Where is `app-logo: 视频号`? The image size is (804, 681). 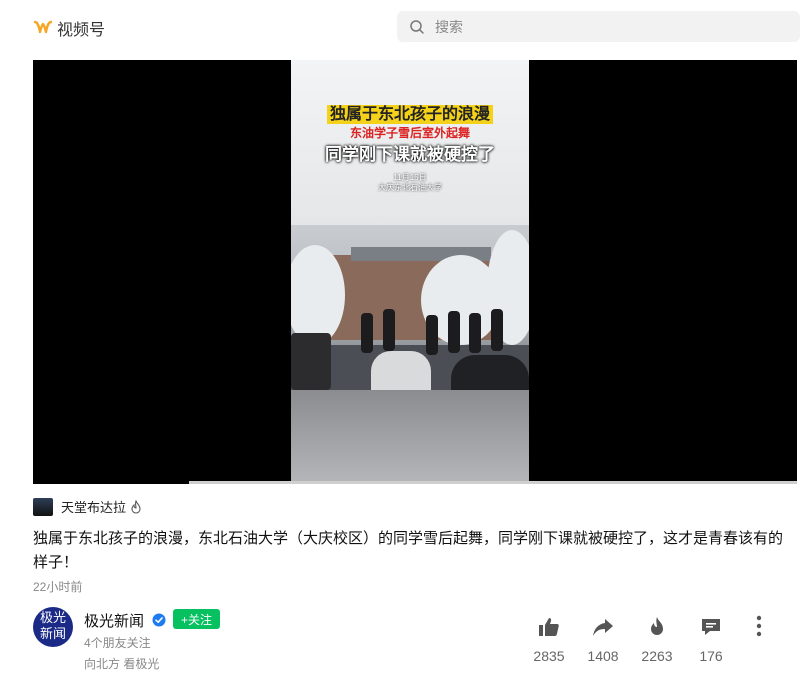 app-logo: 视频号 is located at coordinates (69, 28).